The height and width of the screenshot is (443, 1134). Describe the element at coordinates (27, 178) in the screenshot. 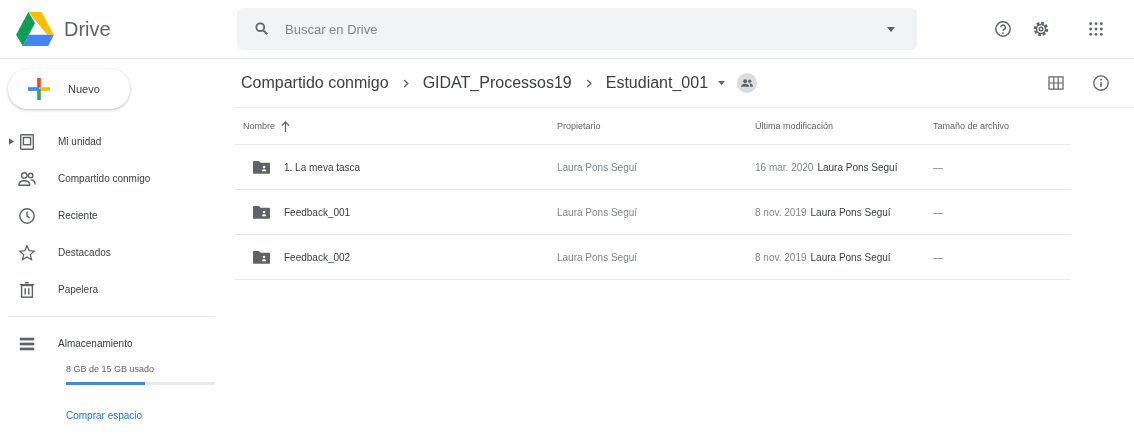

I see `people-icon` at that location.